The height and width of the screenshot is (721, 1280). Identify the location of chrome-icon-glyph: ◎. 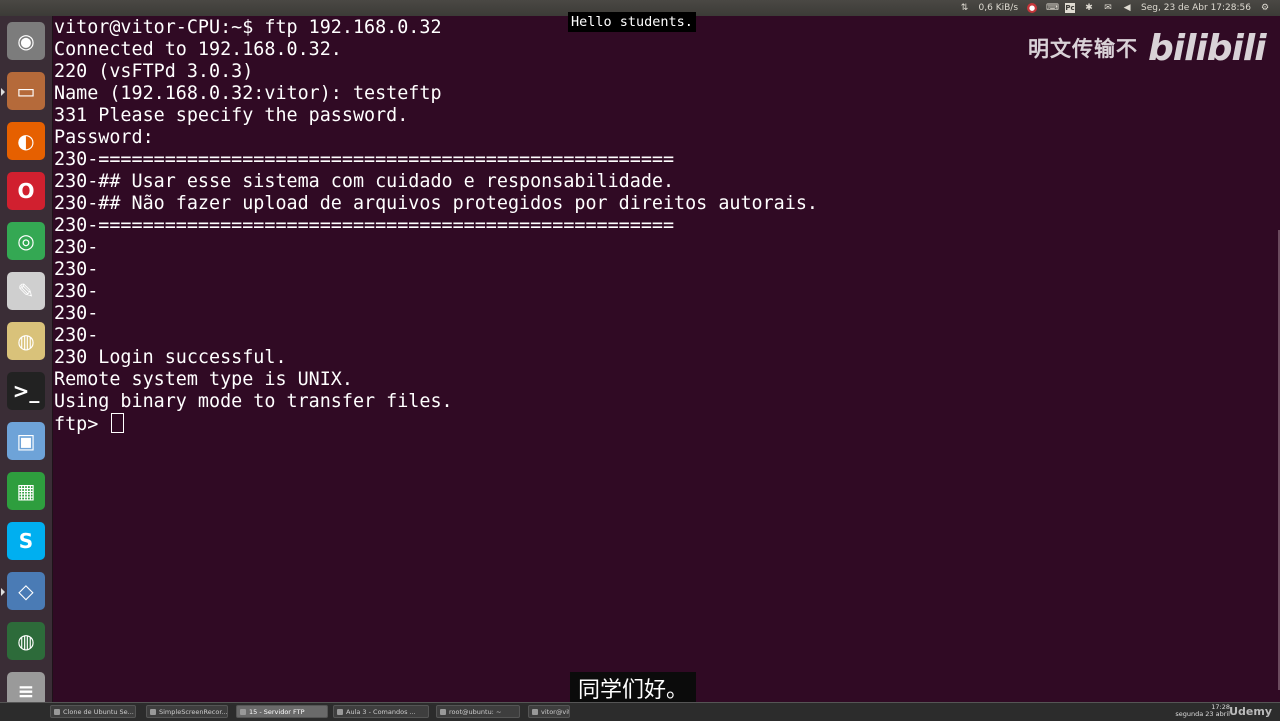
(26, 241).